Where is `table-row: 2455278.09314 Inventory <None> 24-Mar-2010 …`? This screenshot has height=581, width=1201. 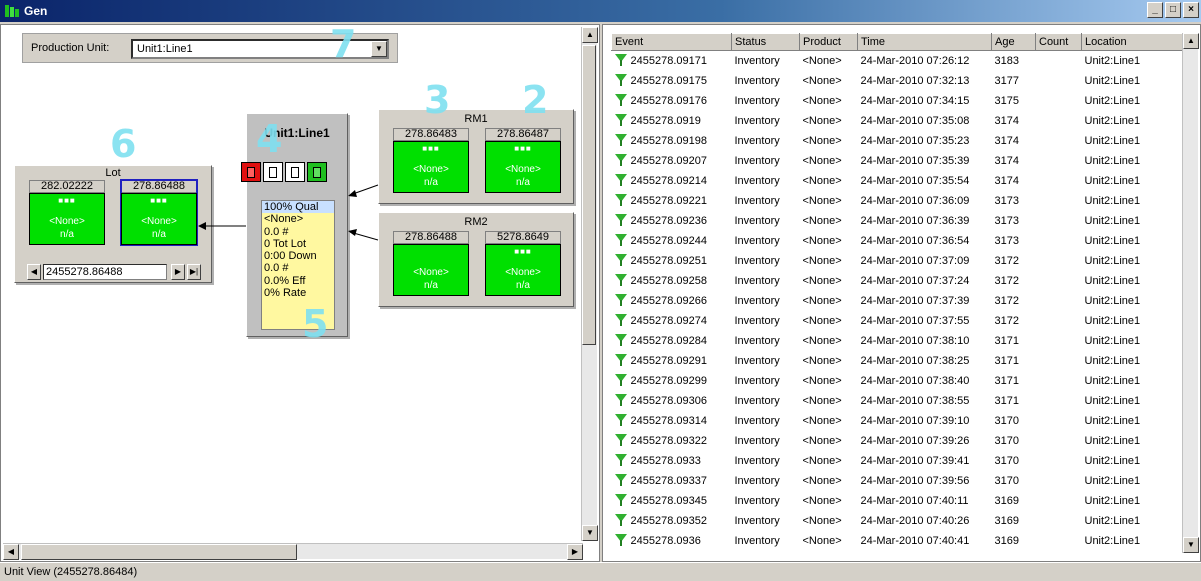
table-row: 2455278.09314 Inventory <None> 24-Mar-2010 … is located at coordinates (898, 421).